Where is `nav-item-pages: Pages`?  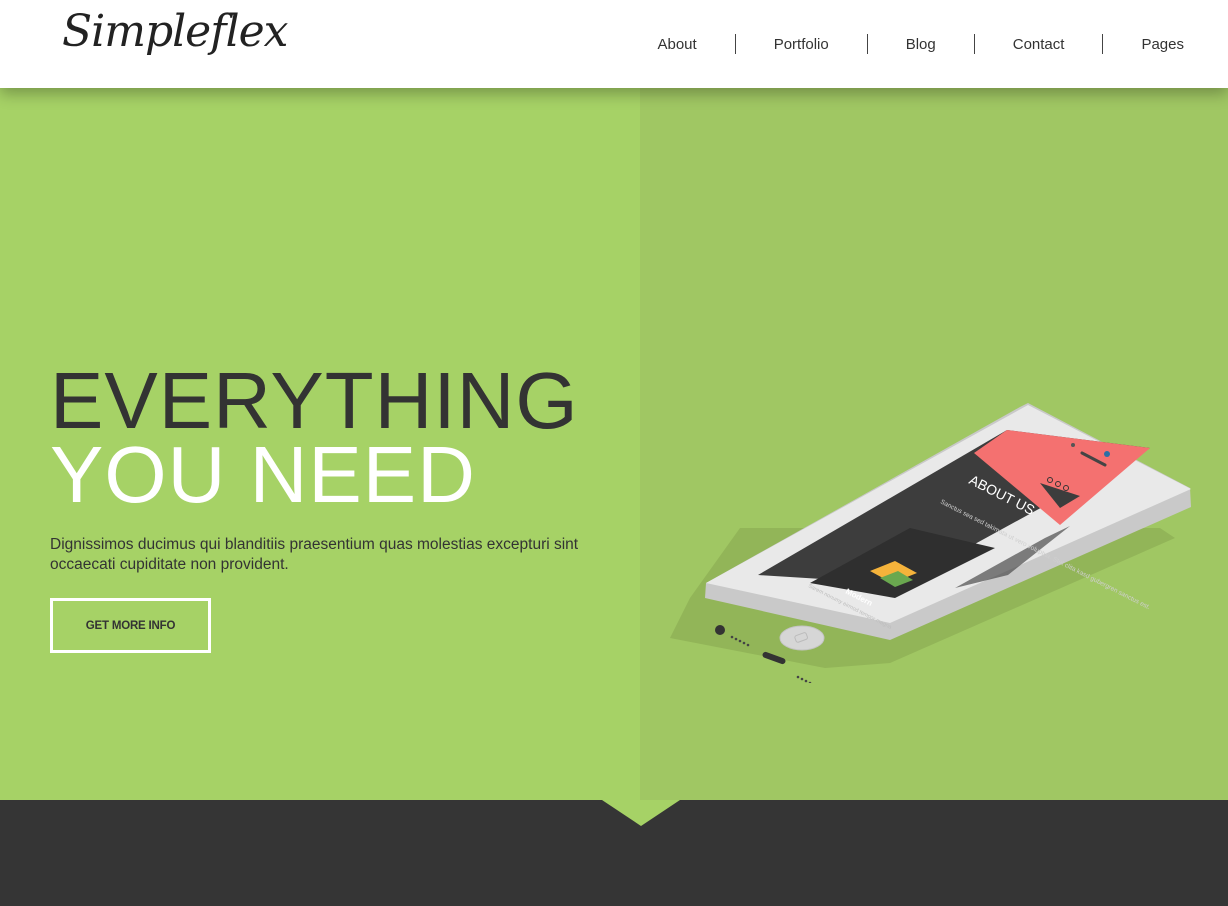
nav-item-pages: Pages is located at coordinates (1124, 44).